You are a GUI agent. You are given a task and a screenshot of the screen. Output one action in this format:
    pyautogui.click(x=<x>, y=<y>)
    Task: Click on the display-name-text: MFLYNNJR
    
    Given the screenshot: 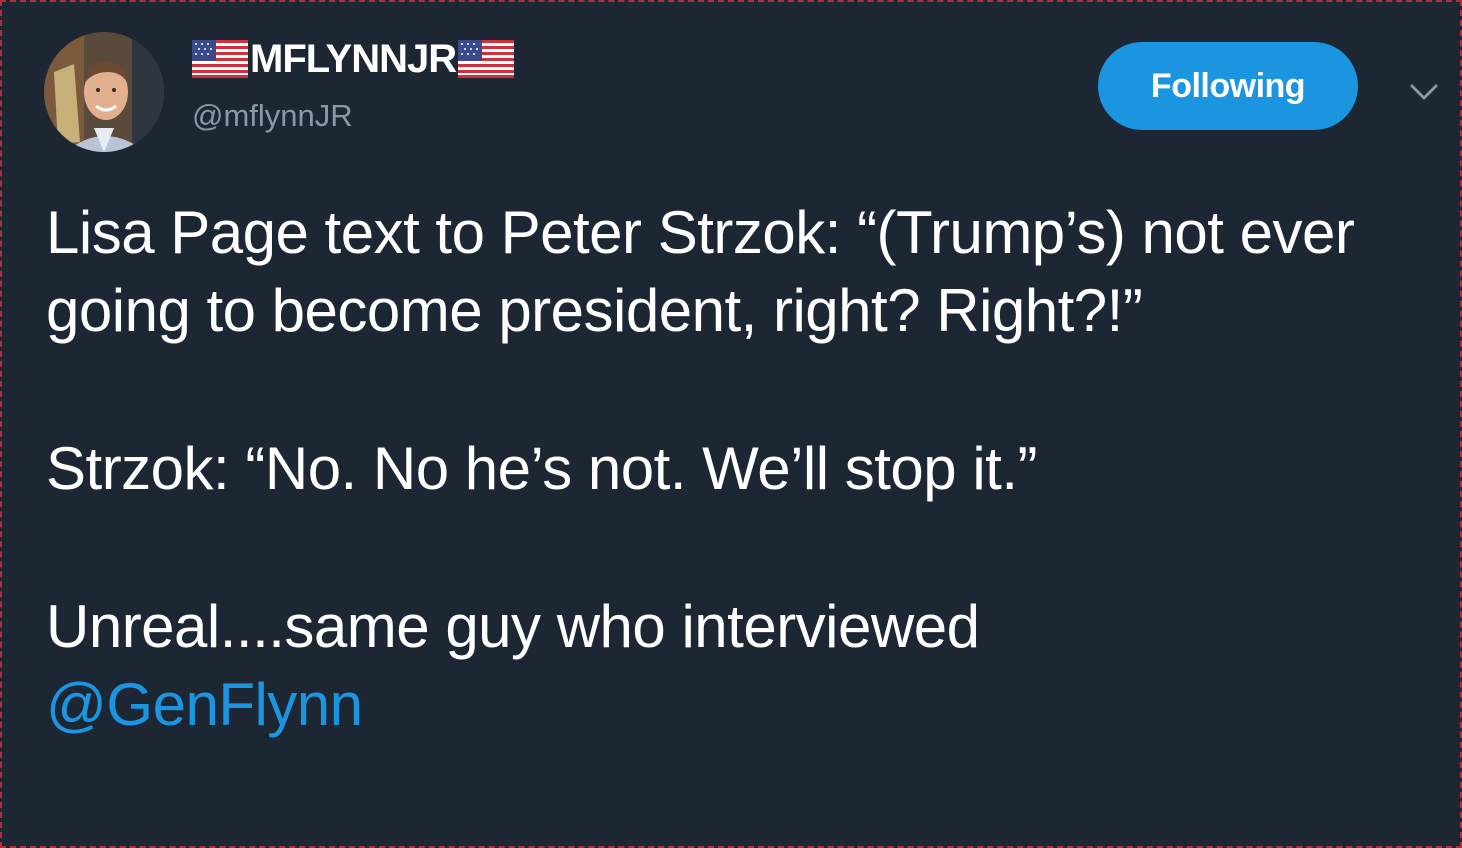 What is the action you would take?
    pyautogui.click(x=353, y=59)
    